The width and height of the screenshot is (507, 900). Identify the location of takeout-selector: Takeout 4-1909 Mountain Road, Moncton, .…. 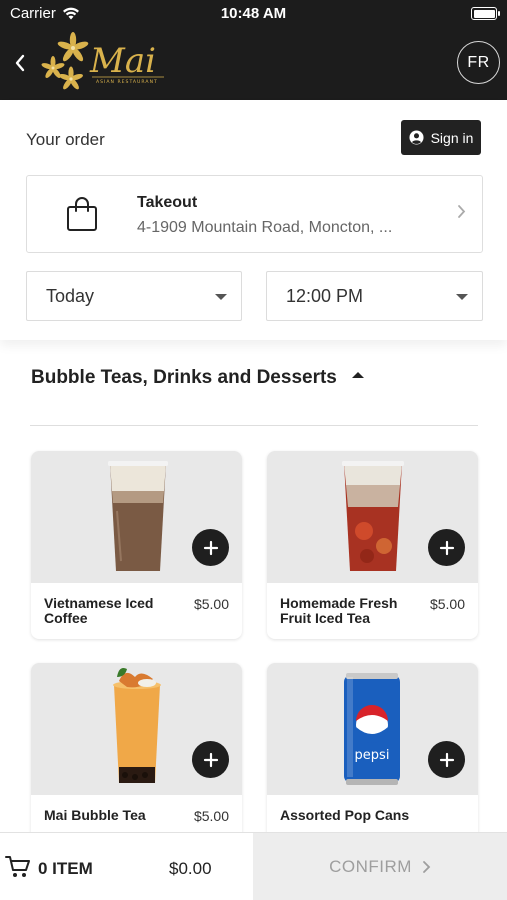
(254, 214).